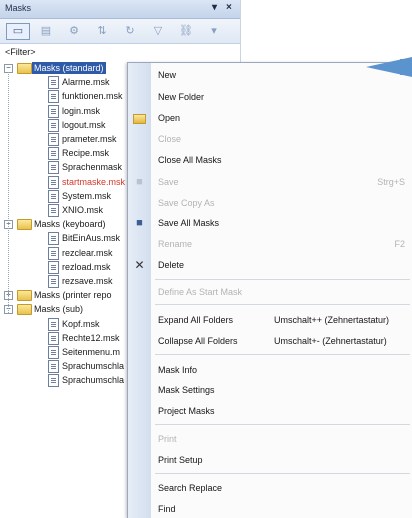 The height and width of the screenshot is (518, 412). Describe the element at coordinates (139, 119) in the screenshot. I see `open-folder-icon` at that location.